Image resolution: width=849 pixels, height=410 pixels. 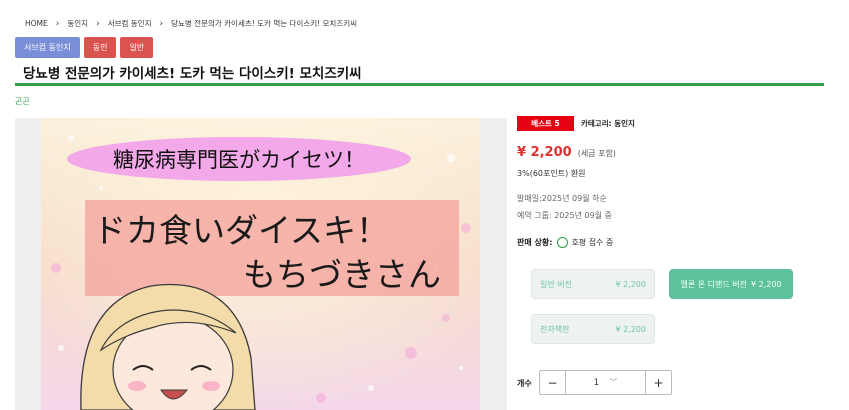 I want to click on price: ¥ 2,200, so click(x=544, y=152).